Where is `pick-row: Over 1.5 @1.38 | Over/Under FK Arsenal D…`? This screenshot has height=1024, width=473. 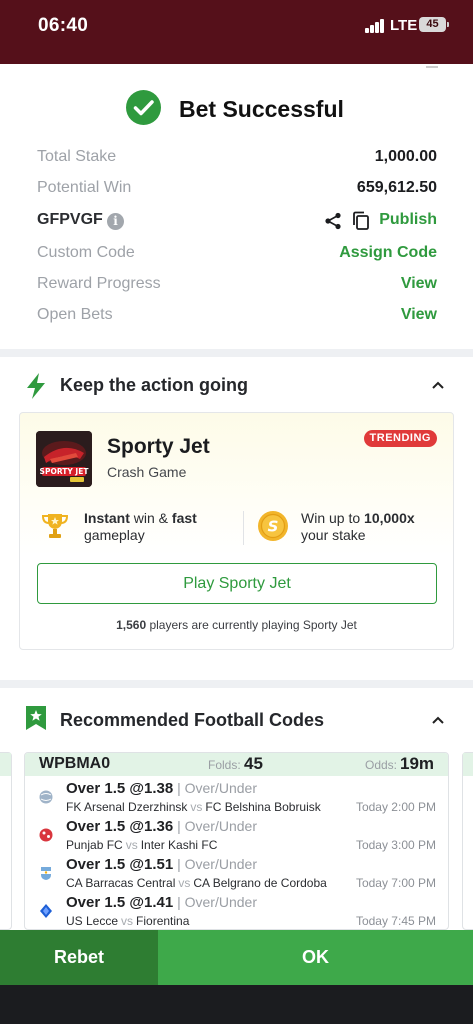
pick-row: Over 1.5 @1.38 | Over/Under FK Arsenal D… is located at coordinates (236, 799).